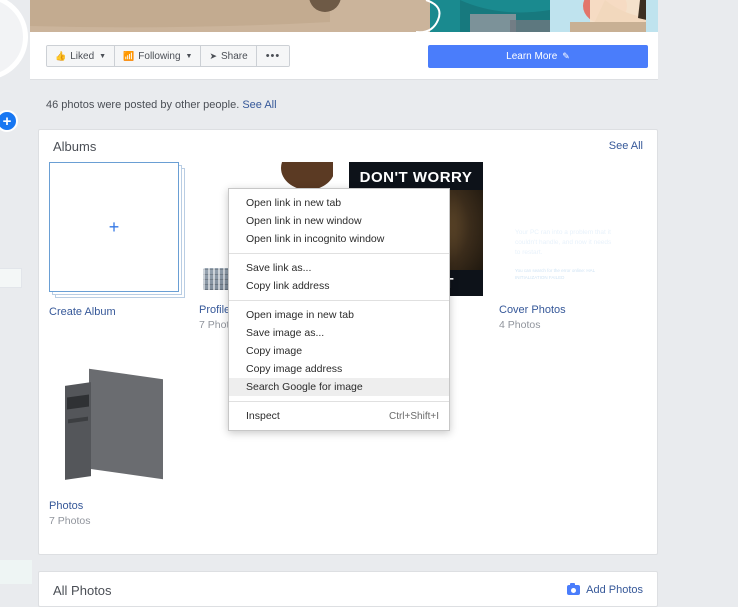 This screenshot has width=738, height=607. I want to click on liked-button: 👍 Liked ▼, so click(81, 56).